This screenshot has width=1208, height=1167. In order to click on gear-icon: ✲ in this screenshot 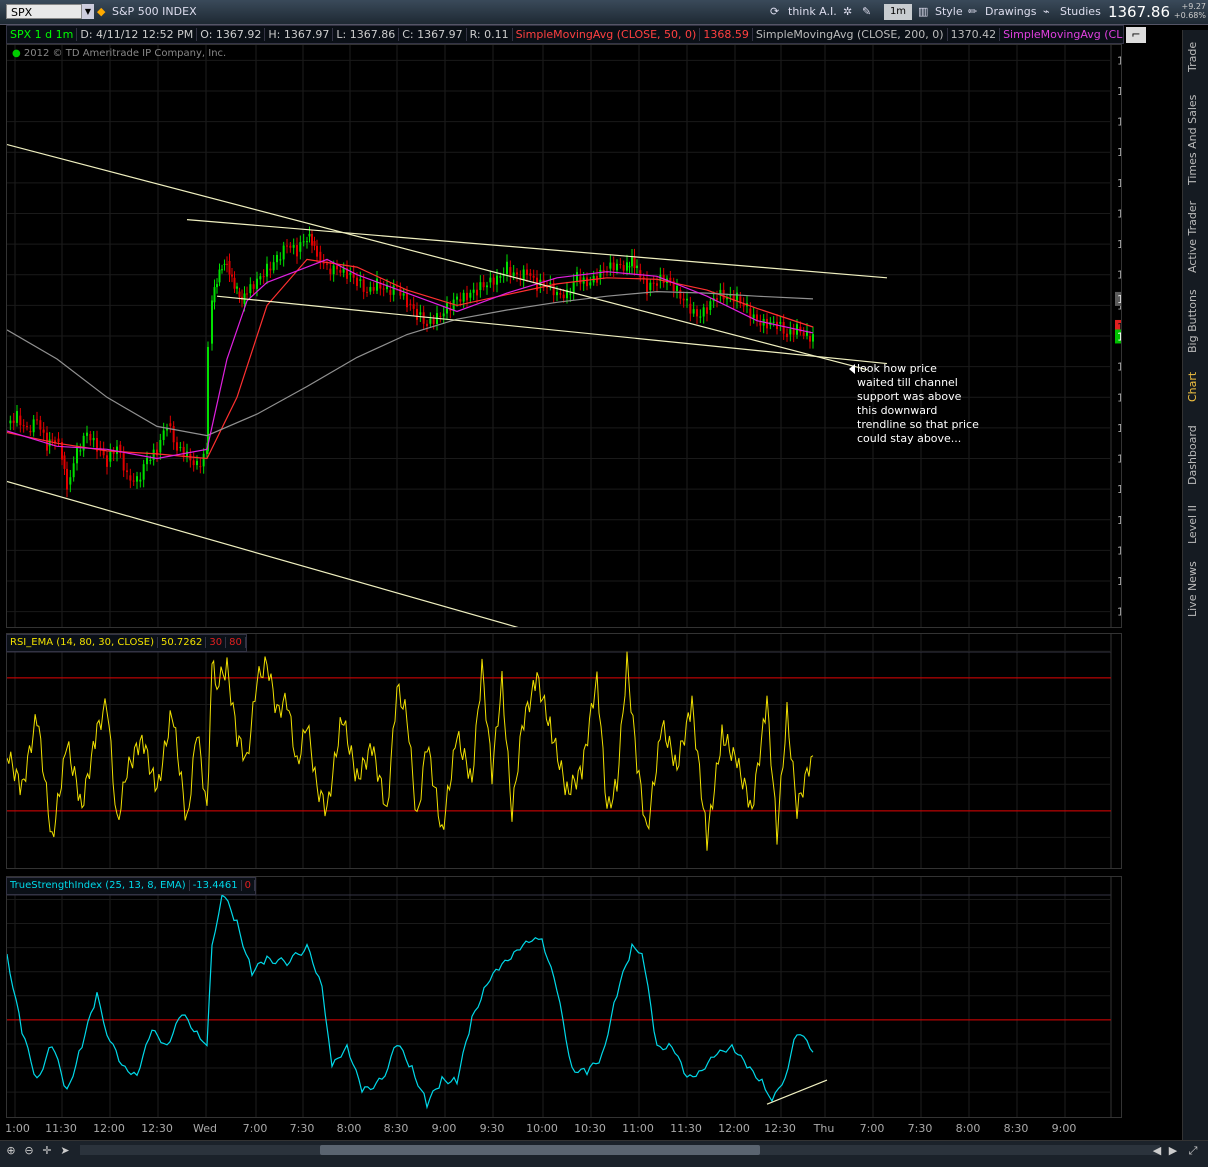, I will do `click(847, 12)`.